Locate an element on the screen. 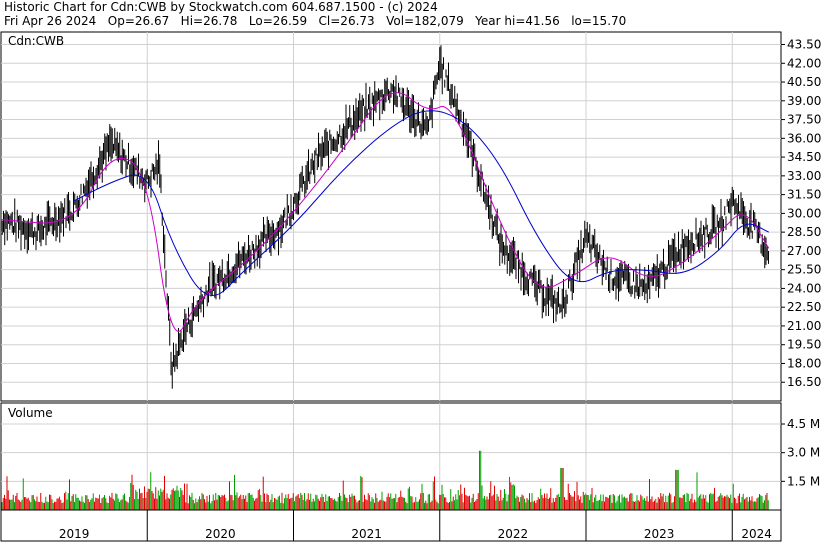 The image size is (830, 543). price-tick-label: 34.50 is located at coordinates (804, 157).